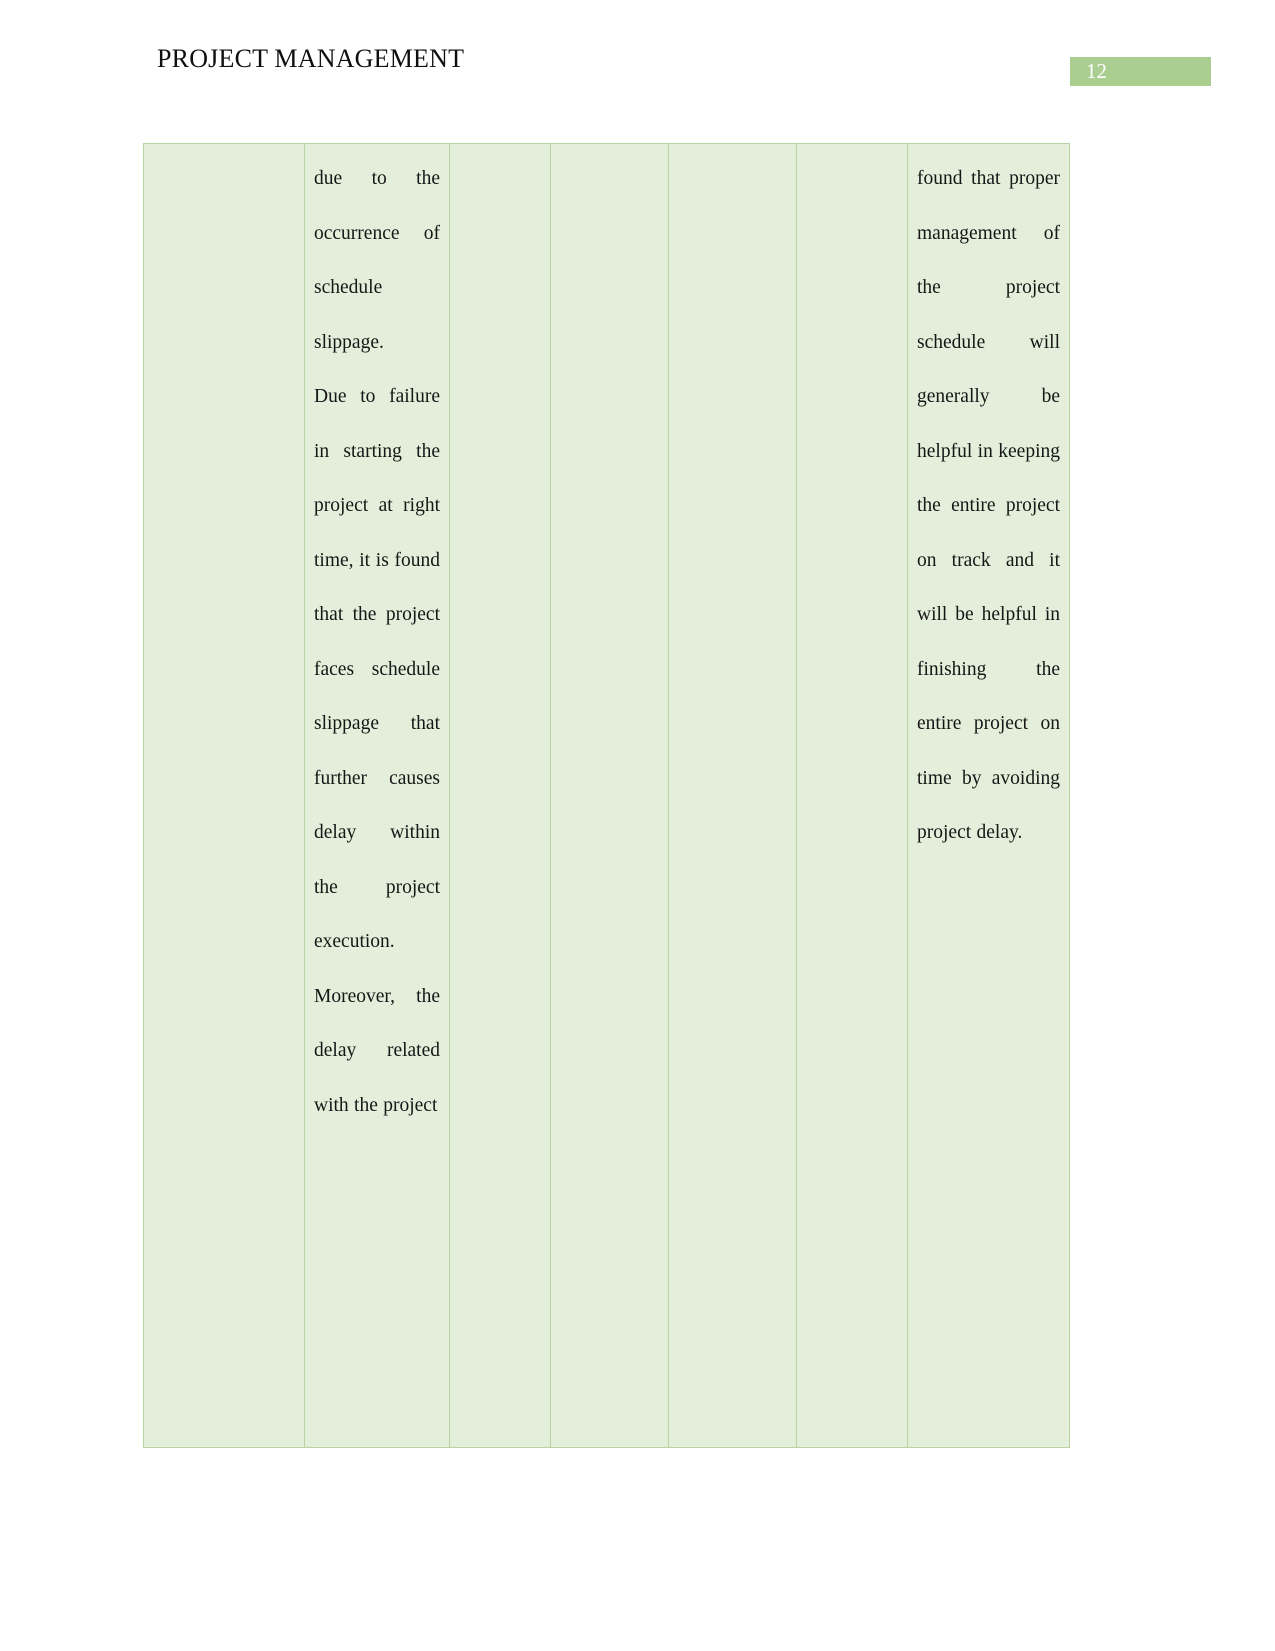  What do you see at coordinates (500, 795) in the screenshot?
I see `table-cell-col3` at bounding box center [500, 795].